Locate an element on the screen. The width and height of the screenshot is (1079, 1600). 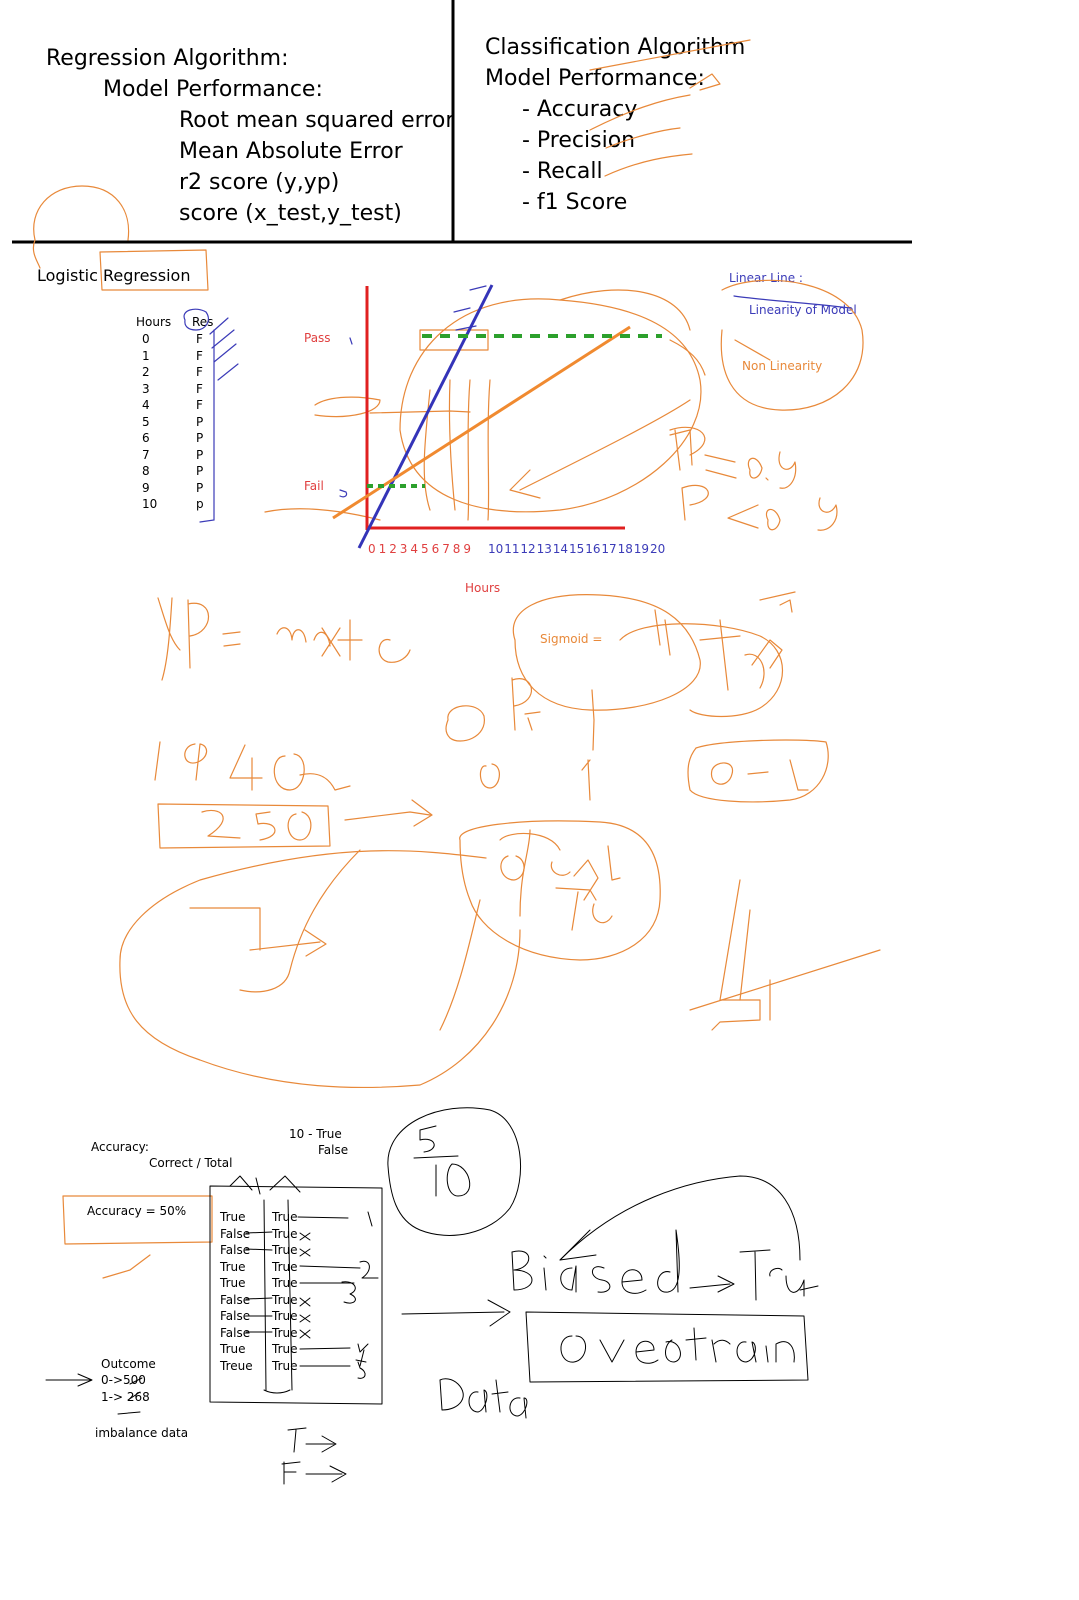
blue-ink-strokes is located at coordinates (517, 404).